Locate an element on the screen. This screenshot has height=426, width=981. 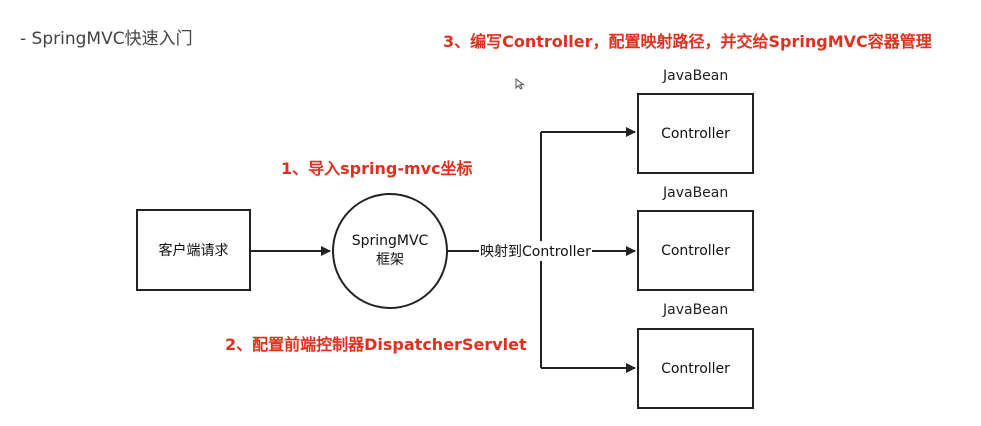
controller-box-3: Controller is located at coordinates (695, 368).